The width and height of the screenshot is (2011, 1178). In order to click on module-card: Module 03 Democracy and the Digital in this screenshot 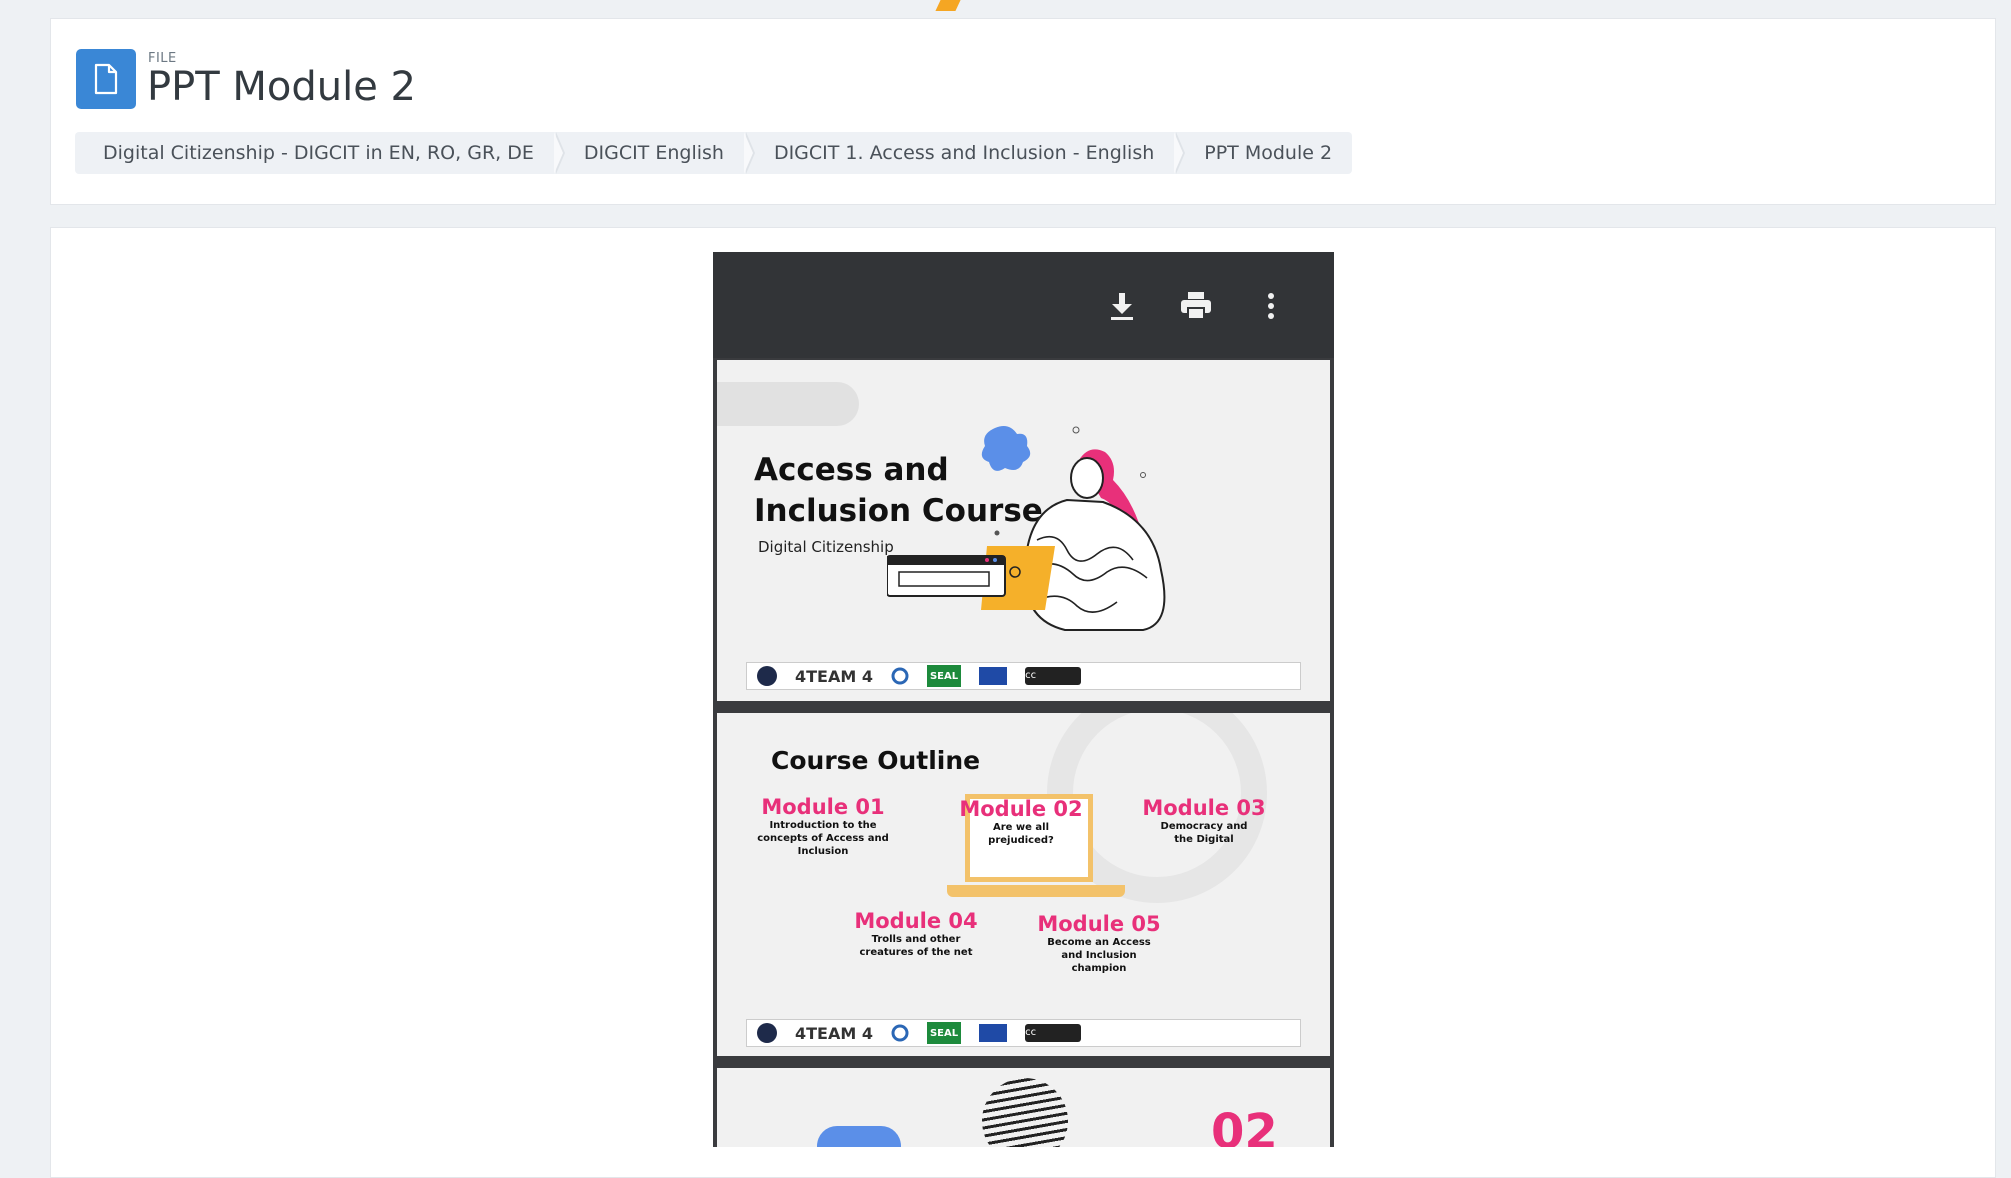, I will do `click(1204, 821)`.